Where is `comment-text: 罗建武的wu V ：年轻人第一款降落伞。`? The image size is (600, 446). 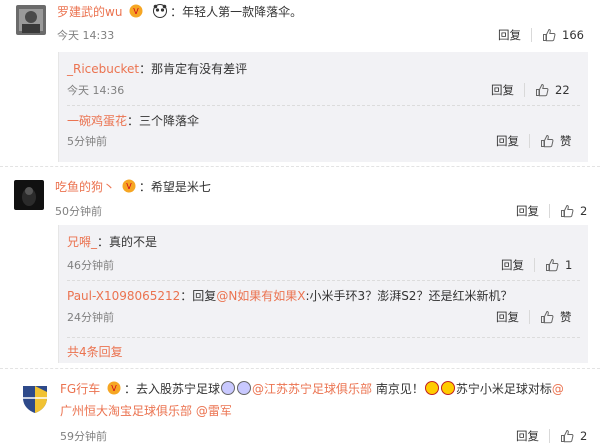 comment-text: 罗建武的wu V ：年轻人第一款降落伞。 is located at coordinates (179, 12).